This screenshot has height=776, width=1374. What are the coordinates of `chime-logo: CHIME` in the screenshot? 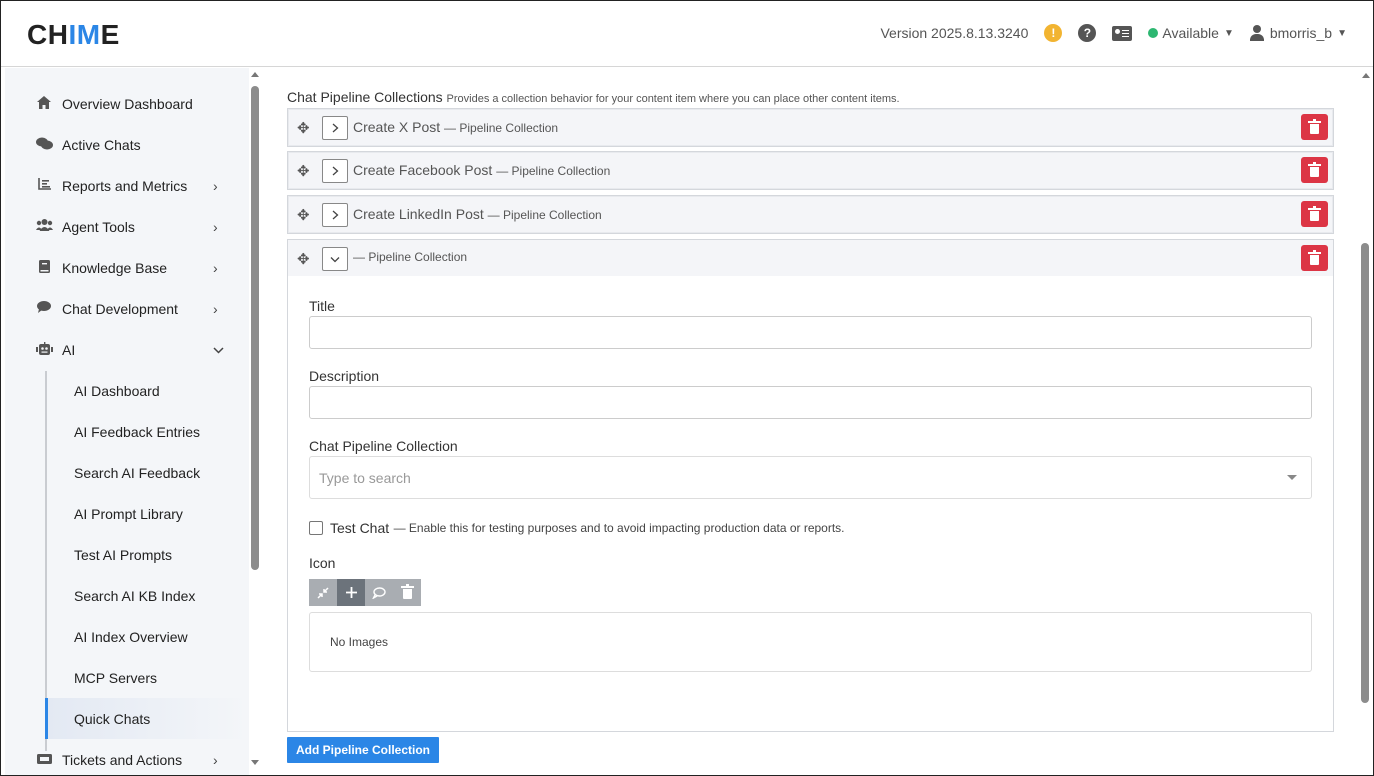 It's located at (73, 35).